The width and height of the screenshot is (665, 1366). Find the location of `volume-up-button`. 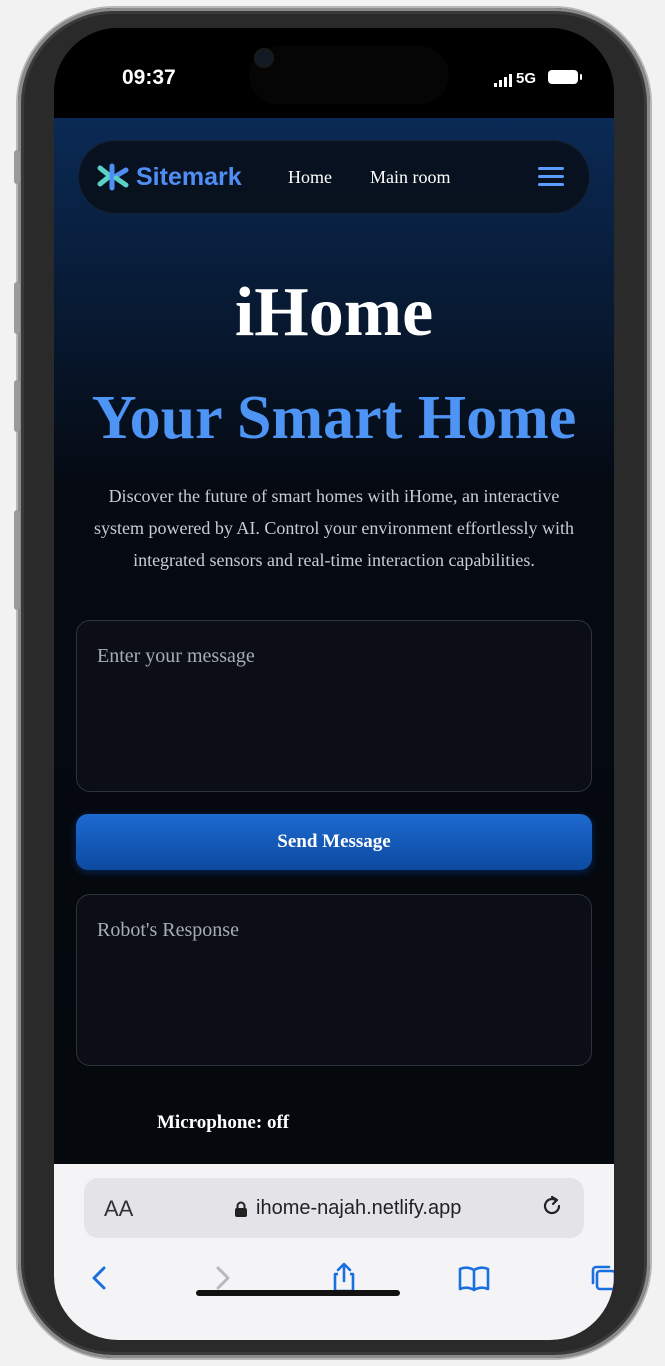

volume-up-button is located at coordinates (17, 308).